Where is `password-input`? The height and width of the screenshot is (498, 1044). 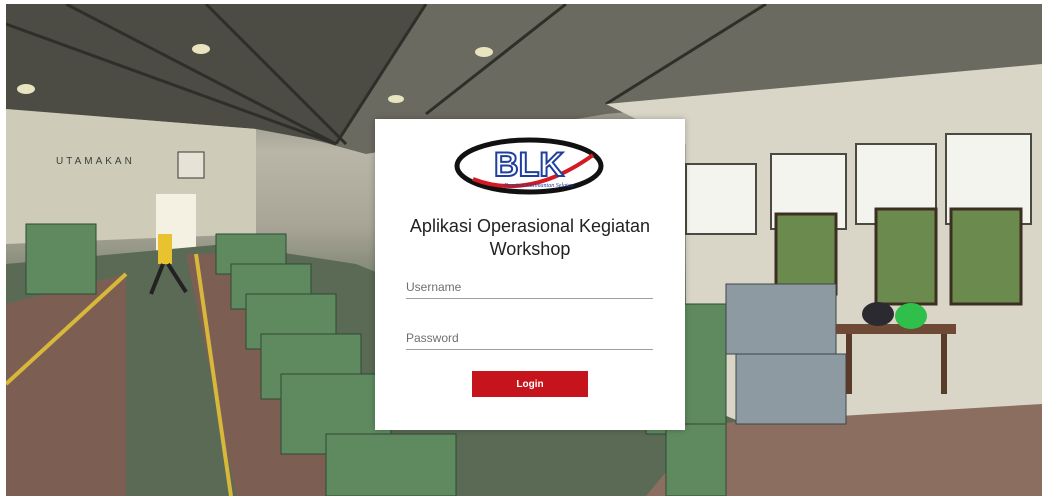
password-input is located at coordinates (529, 338).